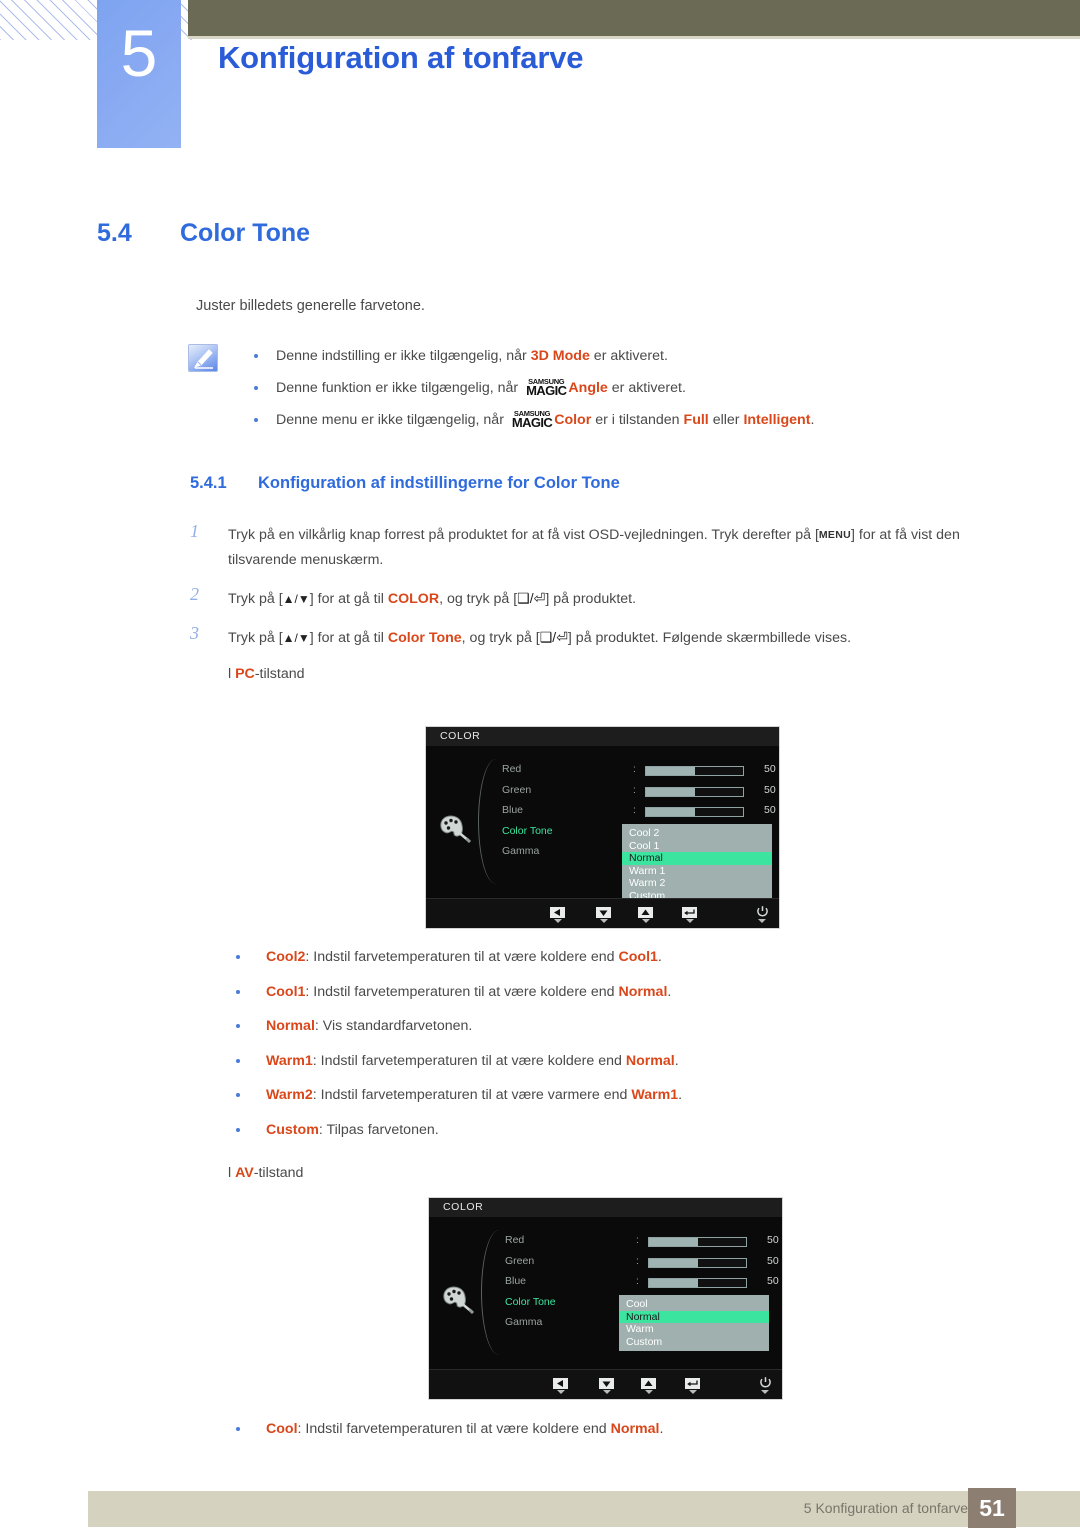 The height and width of the screenshot is (1528, 1080). What do you see at coordinates (694, 1342) in the screenshot?
I see `osd-dropdown-option: Custom` at bounding box center [694, 1342].